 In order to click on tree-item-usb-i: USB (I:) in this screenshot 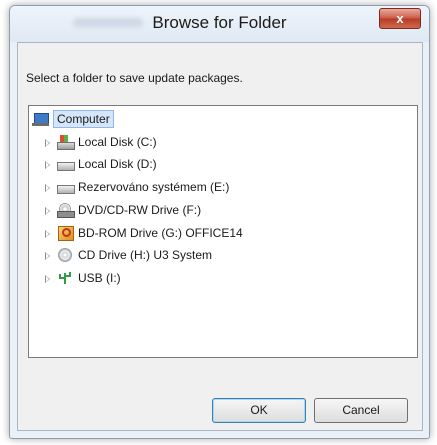, I will do `click(82, 278)`.